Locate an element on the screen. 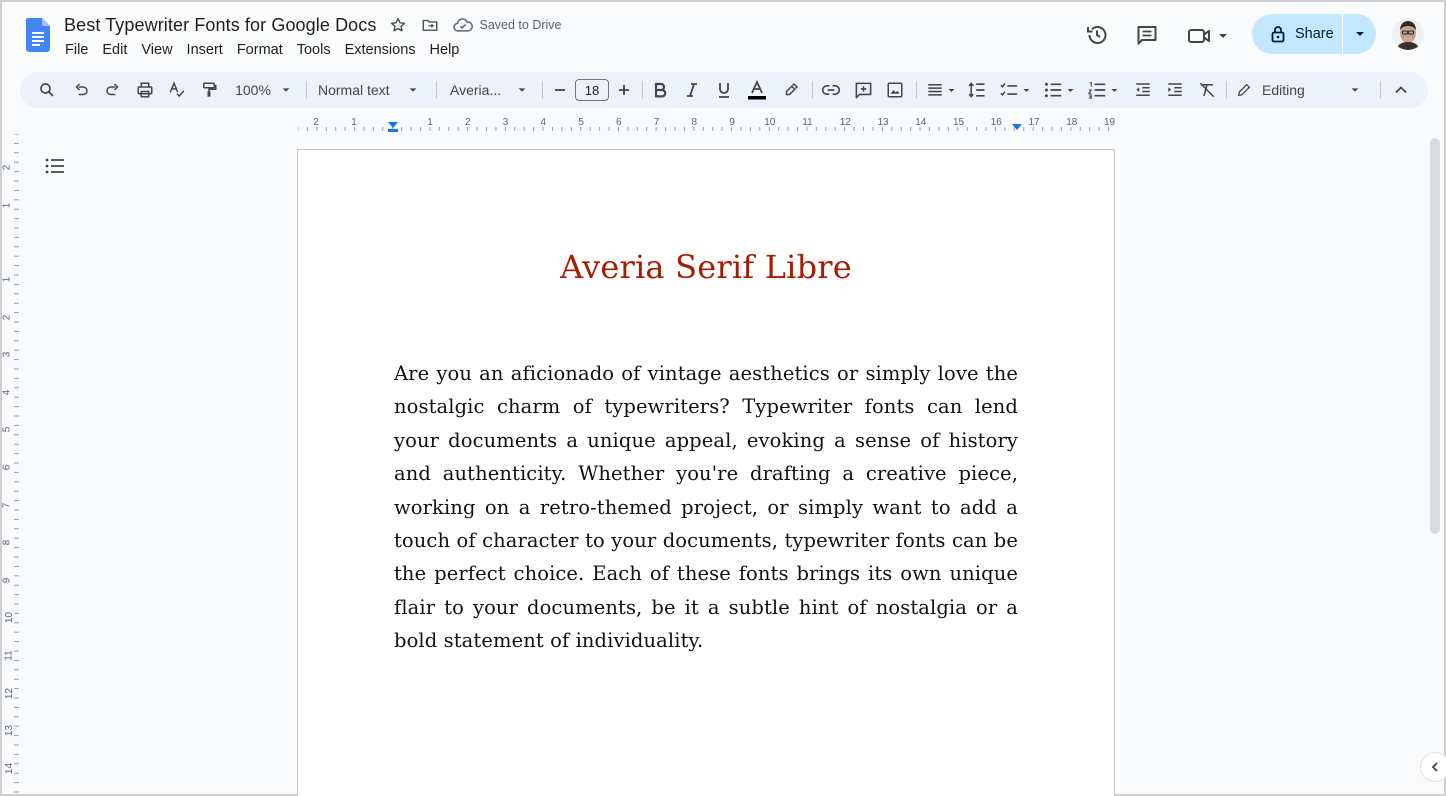 This screenshot has width=1446, height=796. indent-decrease-icon is located at coordinates (1143, 89).